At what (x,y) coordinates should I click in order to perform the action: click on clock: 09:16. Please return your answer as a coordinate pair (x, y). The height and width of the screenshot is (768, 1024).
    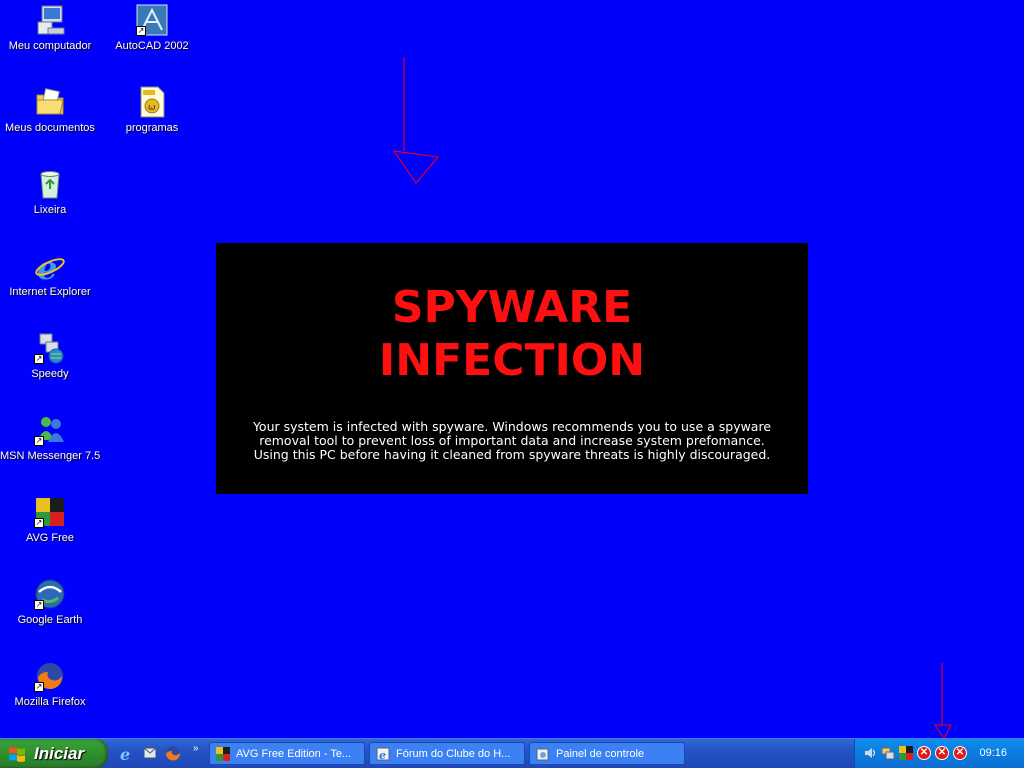
    Looking at the image, I should click on (993, 753).